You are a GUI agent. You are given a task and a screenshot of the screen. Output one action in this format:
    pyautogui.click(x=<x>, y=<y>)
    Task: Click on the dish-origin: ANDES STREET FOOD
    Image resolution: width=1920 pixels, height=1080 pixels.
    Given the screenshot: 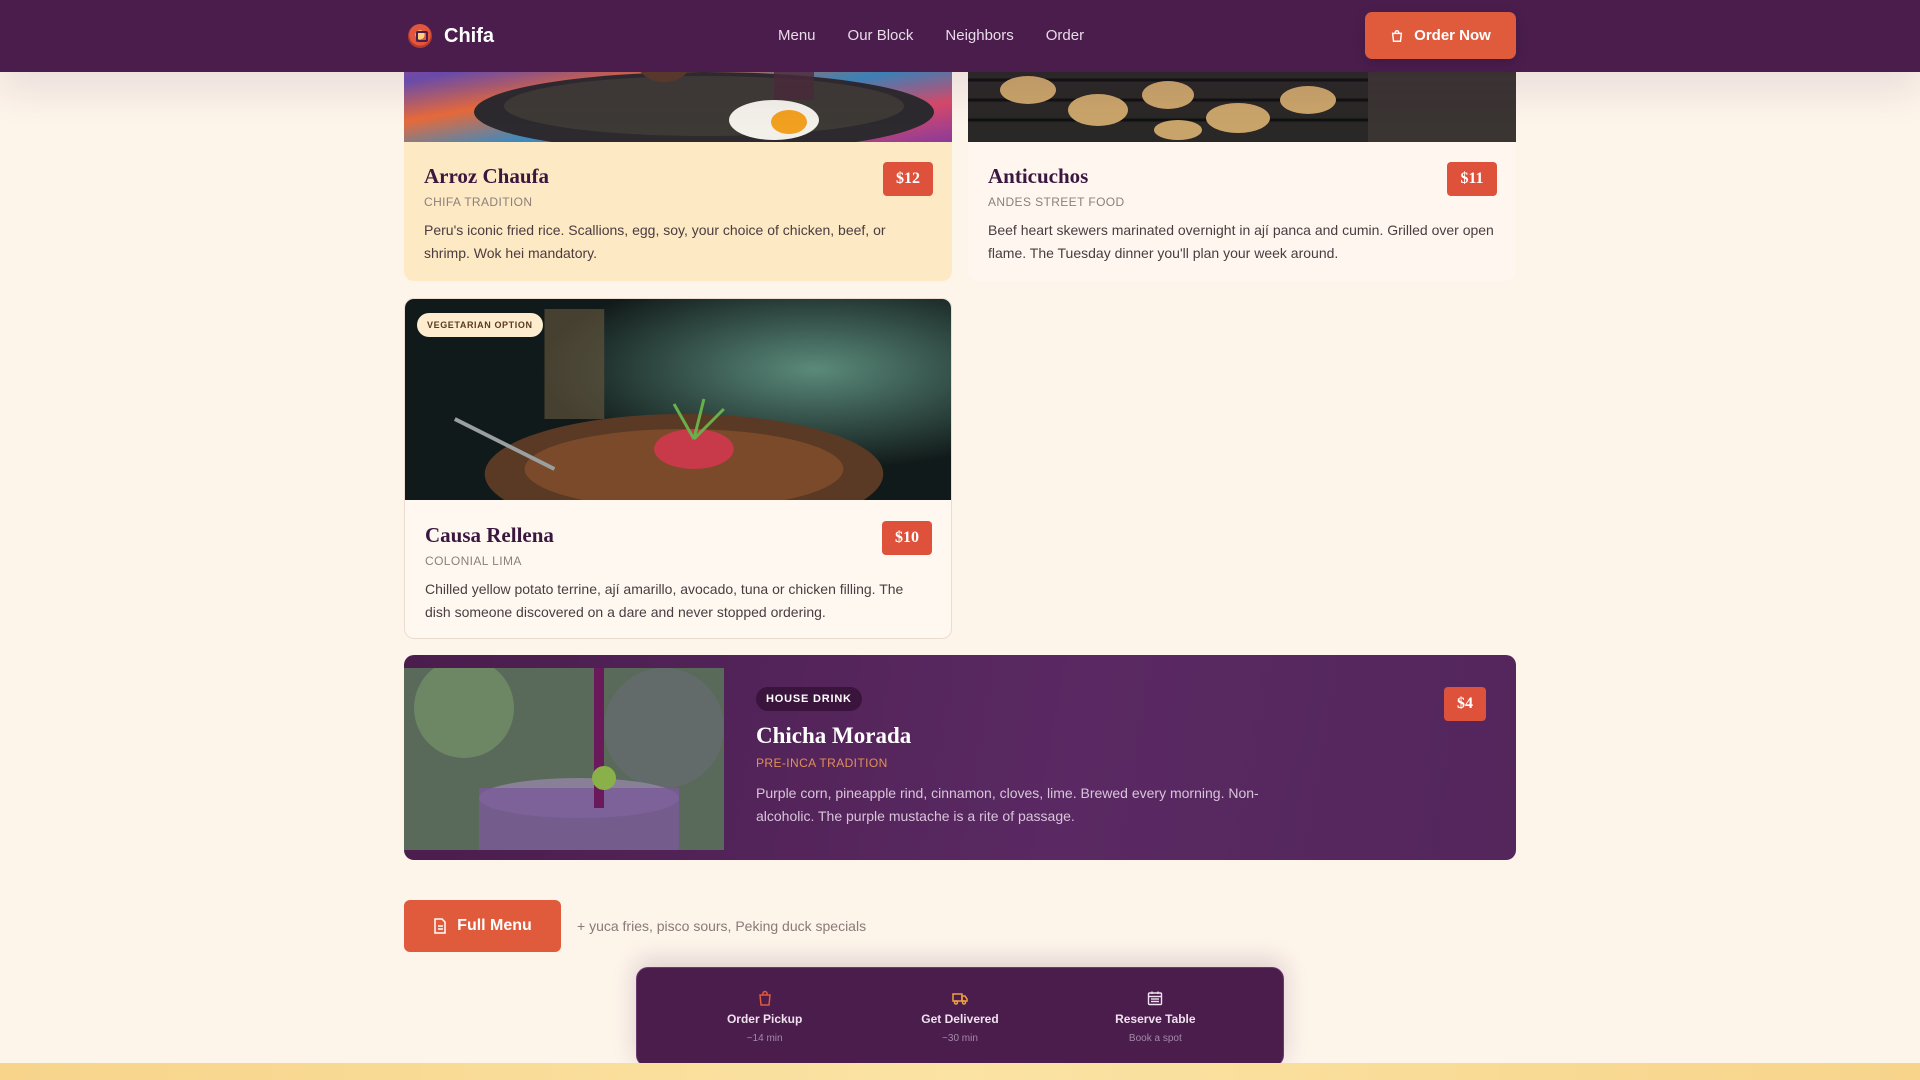 What is the action you would take?
    pyautogui.click(x=1056, y=202)
    